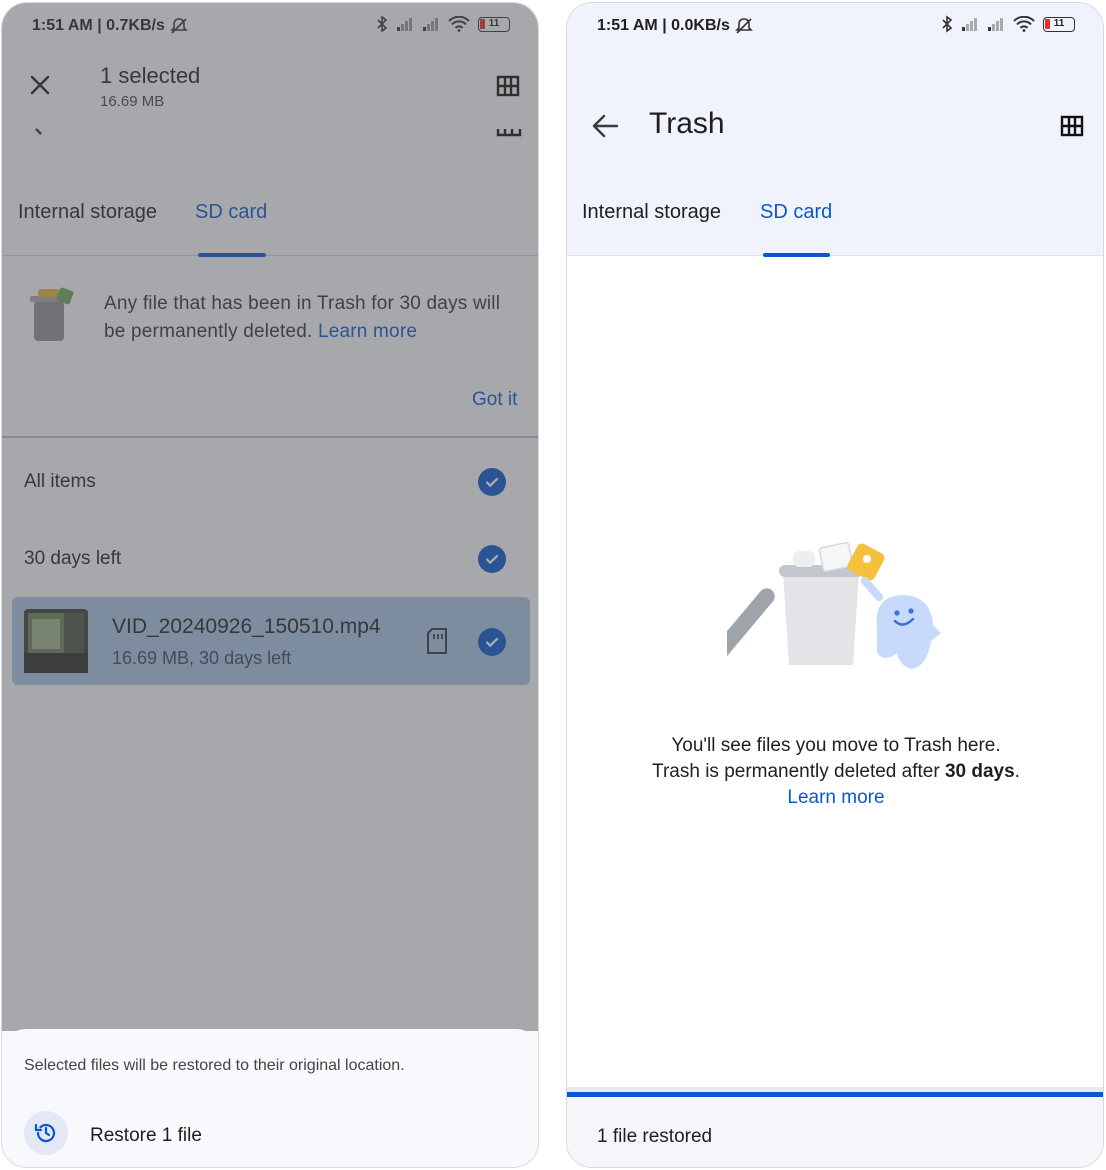 The image size is (1106, 1170). What do you see at coordinates (605, 126) in the screenshot?
I see `back-arrow-icon` at bounding box center [605, 126].